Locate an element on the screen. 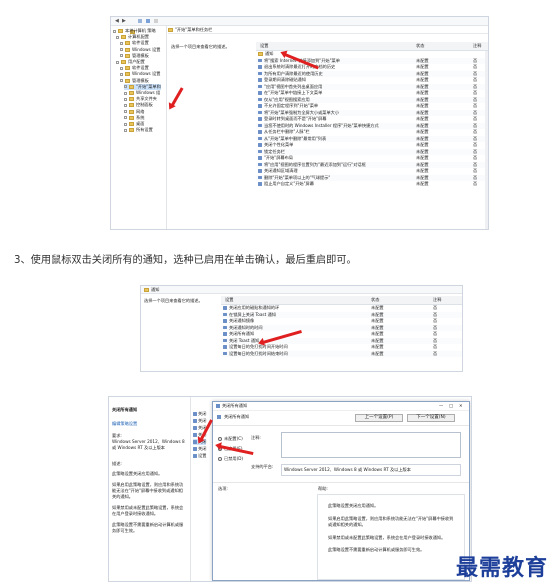 The height and width of the screenshot is (588, 556). table-row: 退出系统时清除最近打开的文档的历史 未配置 否 is located at coordinates (372, 67).